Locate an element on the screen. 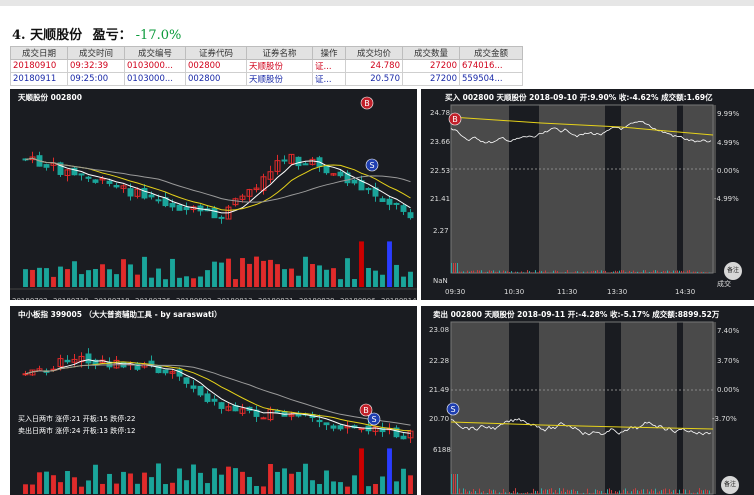  buy-axis-left-0: 24.78 is located at coordinates (440, 113).